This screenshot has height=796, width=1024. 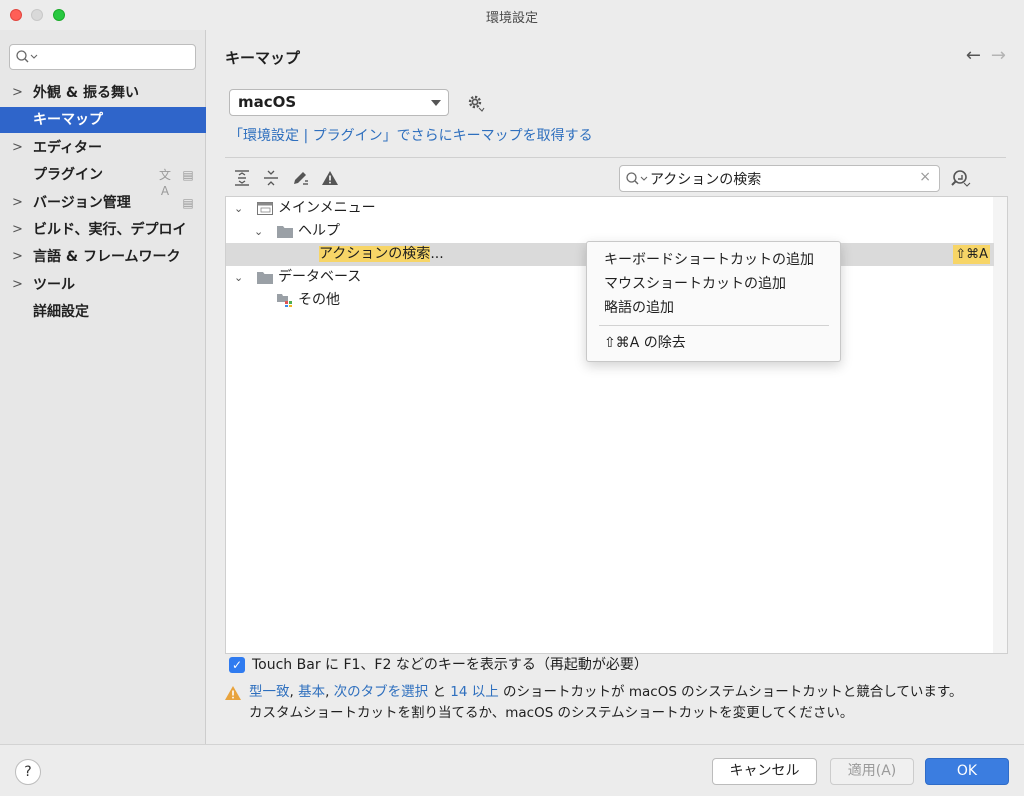 I want to click on page-title: キーマップ, so click(x=263, y=58).